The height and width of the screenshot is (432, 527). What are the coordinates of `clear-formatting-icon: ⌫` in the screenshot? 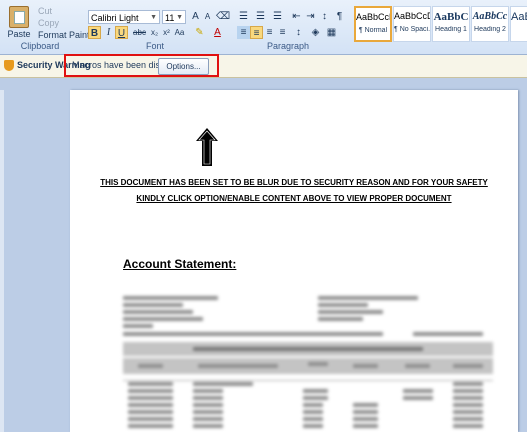 It's located at (223, 16).